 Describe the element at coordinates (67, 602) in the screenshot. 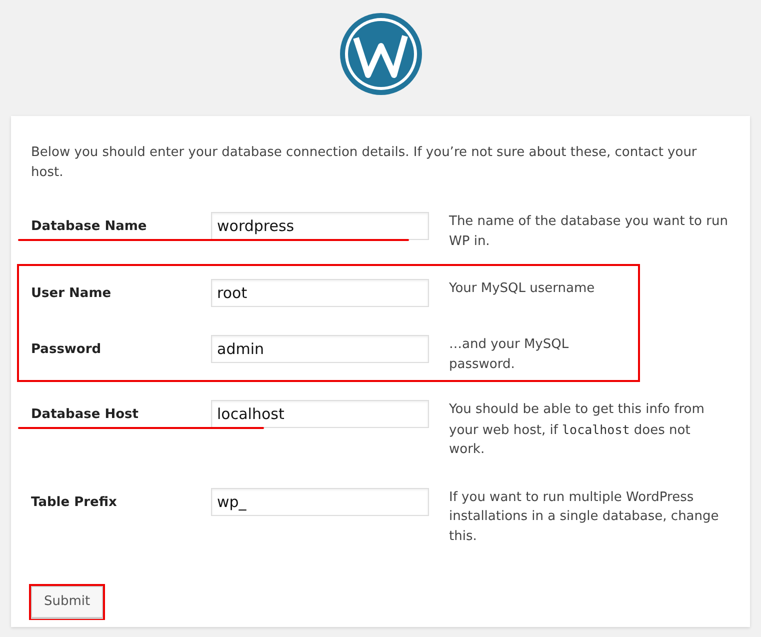

I see `submit-button: Submit` at that location.